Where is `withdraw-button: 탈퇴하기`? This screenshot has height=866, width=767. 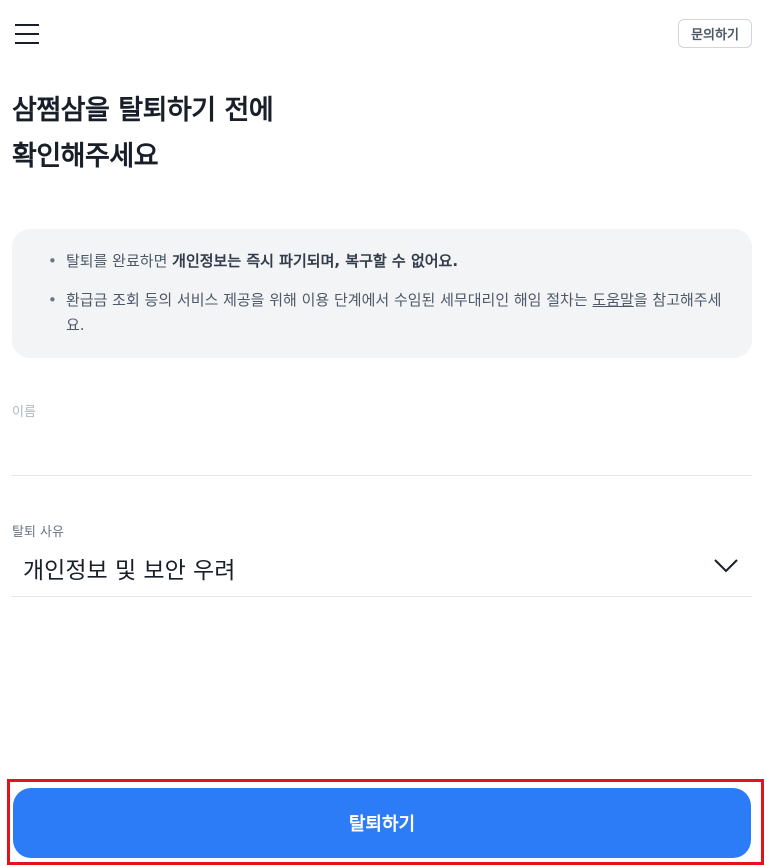
withdraw-button: 탈퇴하기 is located at coordinates (382, 823).